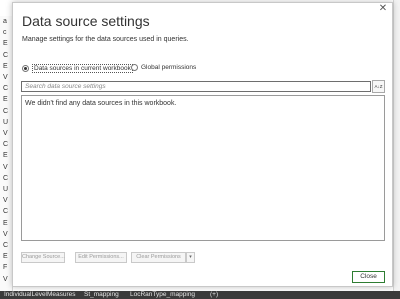 This screenshot has height=299, width=400. I want to click on background-right-edge, so click(396, 146).